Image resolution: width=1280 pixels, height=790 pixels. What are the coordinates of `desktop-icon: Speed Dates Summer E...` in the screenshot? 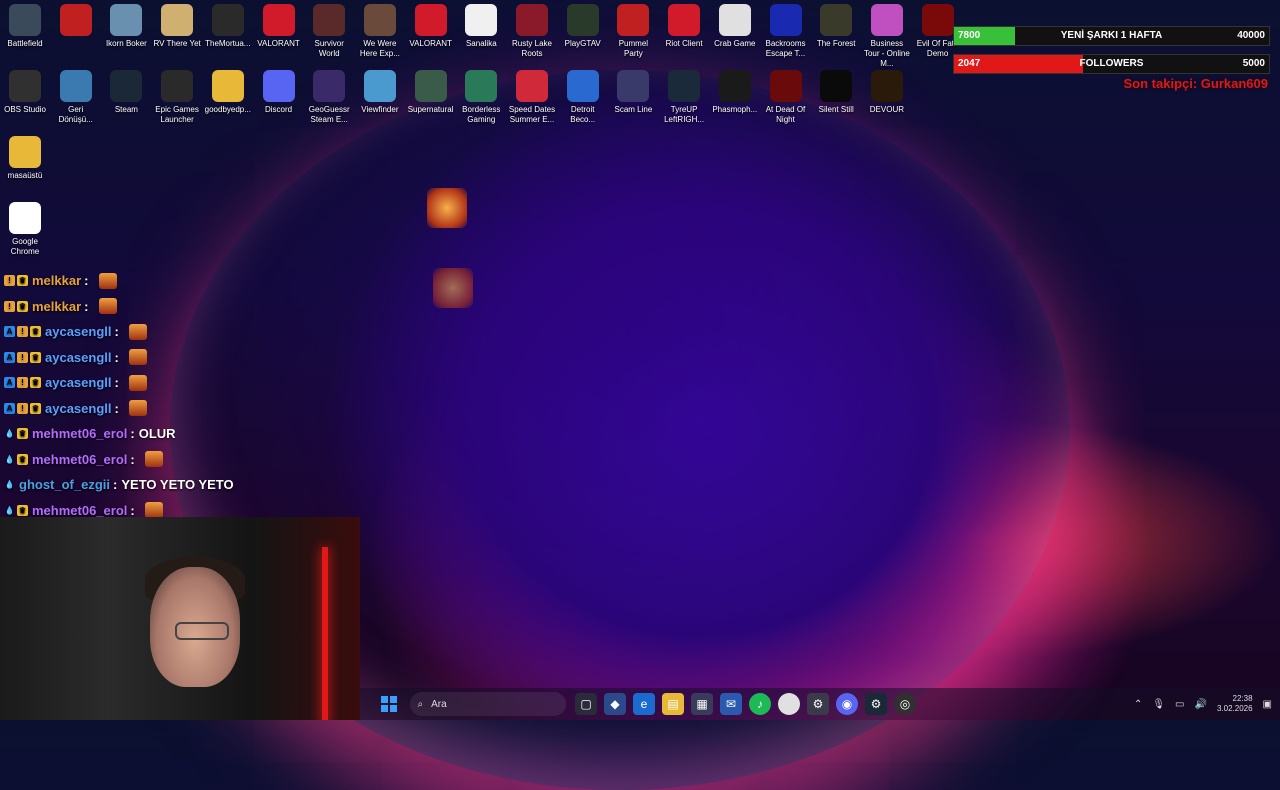 It's located at (532, 97).